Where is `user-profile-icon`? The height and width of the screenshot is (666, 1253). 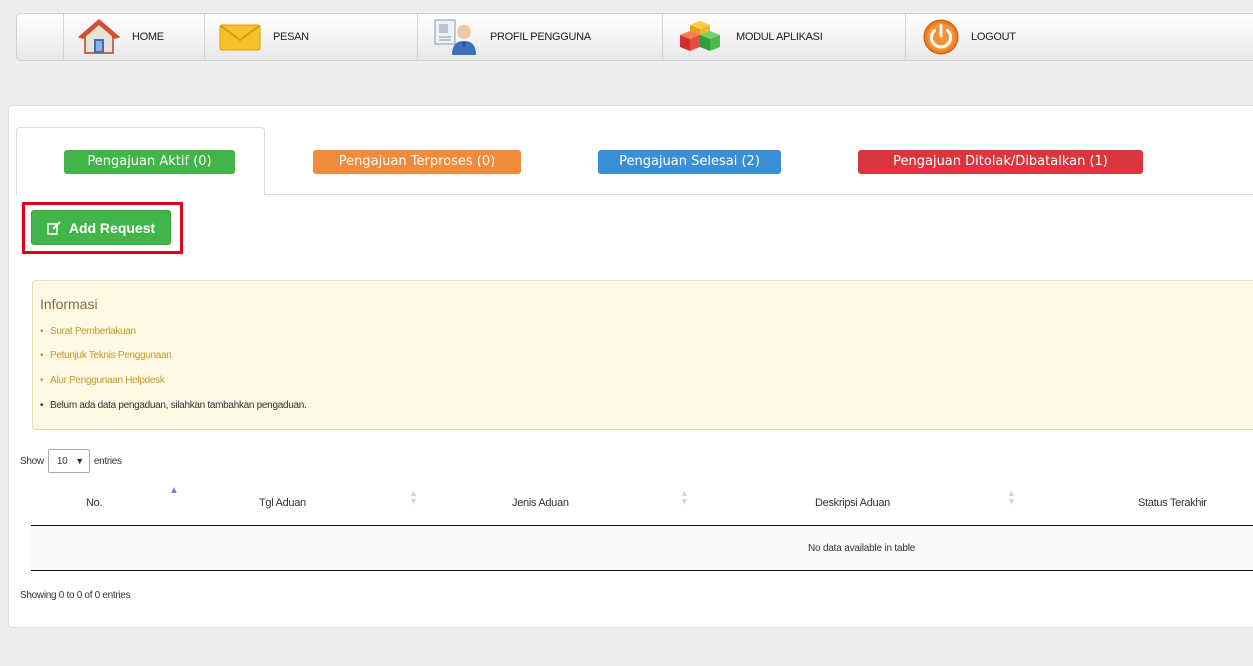 user-profile-icon is located at coordinates (455, 37).